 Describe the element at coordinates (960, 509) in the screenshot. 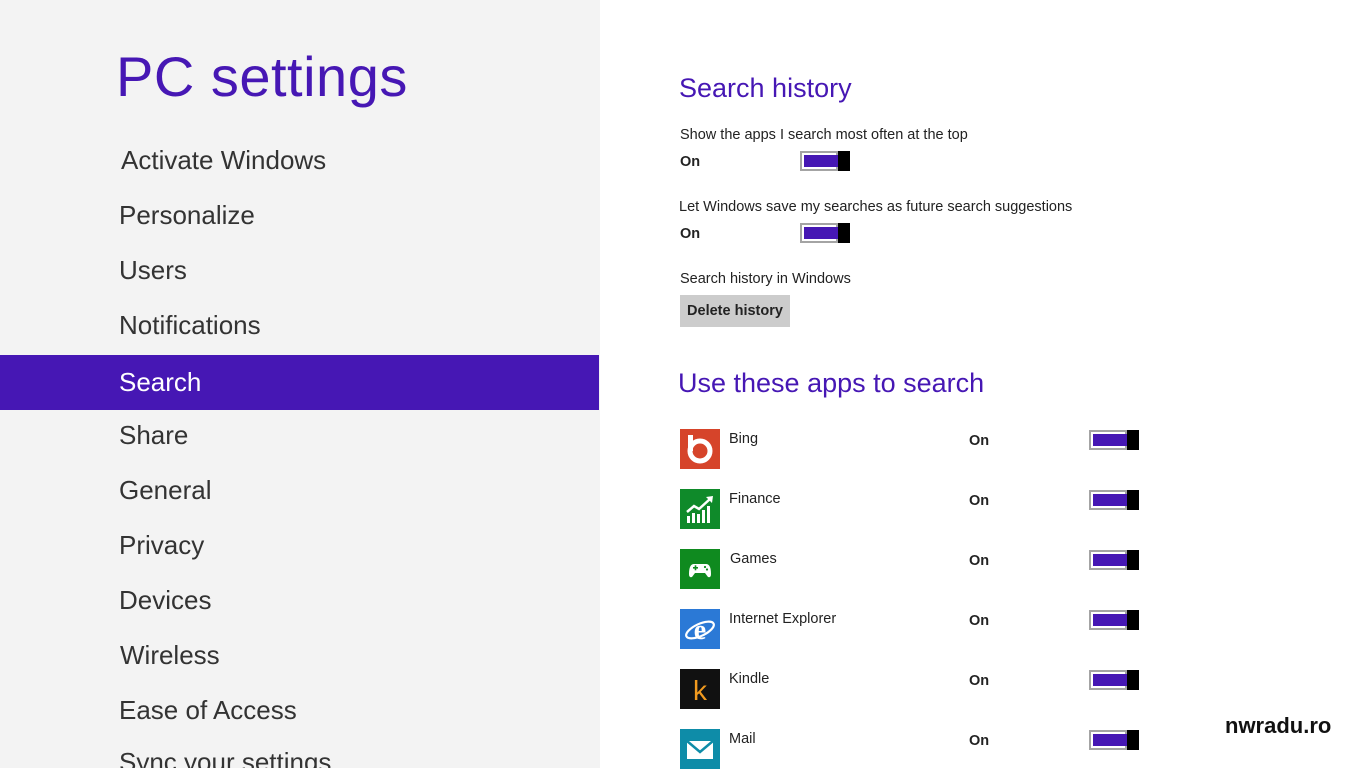

I see `app-row-finance: Finance On` at that location.